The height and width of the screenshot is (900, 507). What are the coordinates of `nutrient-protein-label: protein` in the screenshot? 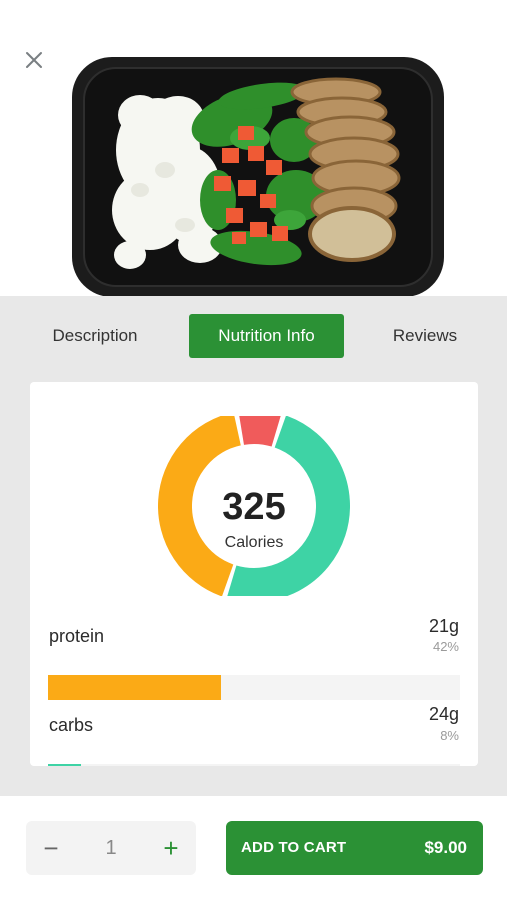 It's located at (77, 636).